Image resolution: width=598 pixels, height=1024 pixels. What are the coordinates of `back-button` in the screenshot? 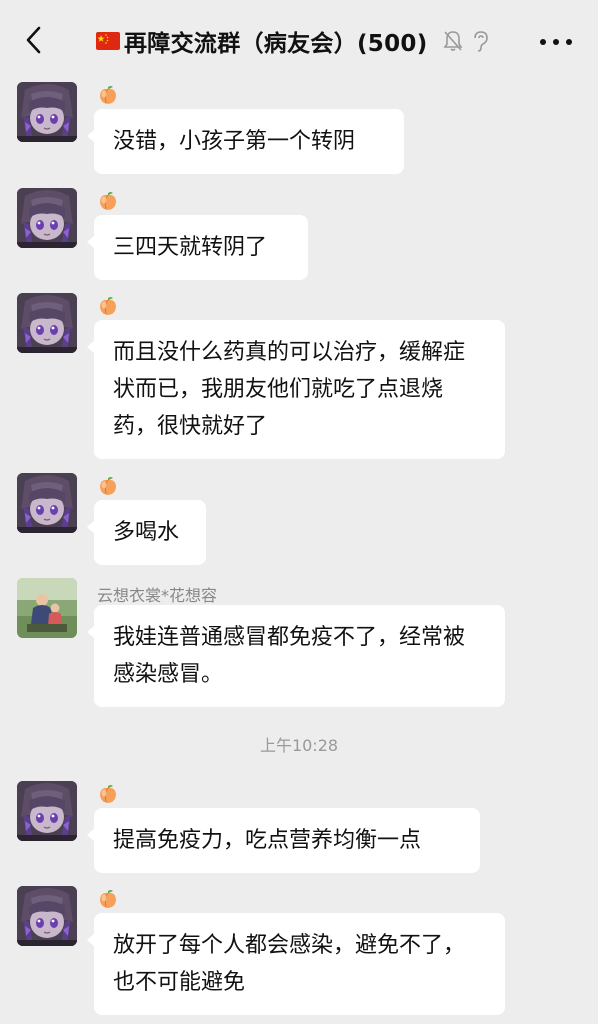 It's located at (33, 40).